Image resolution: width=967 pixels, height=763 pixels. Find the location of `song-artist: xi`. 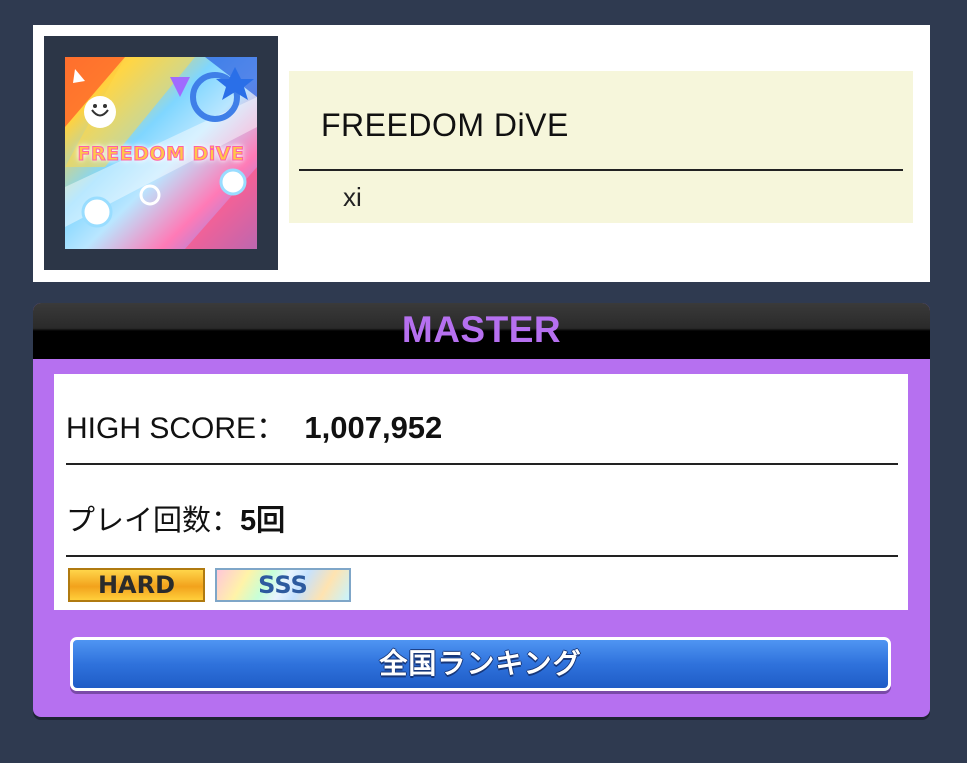

song-artist: xi is located at coordinates (352, 197).